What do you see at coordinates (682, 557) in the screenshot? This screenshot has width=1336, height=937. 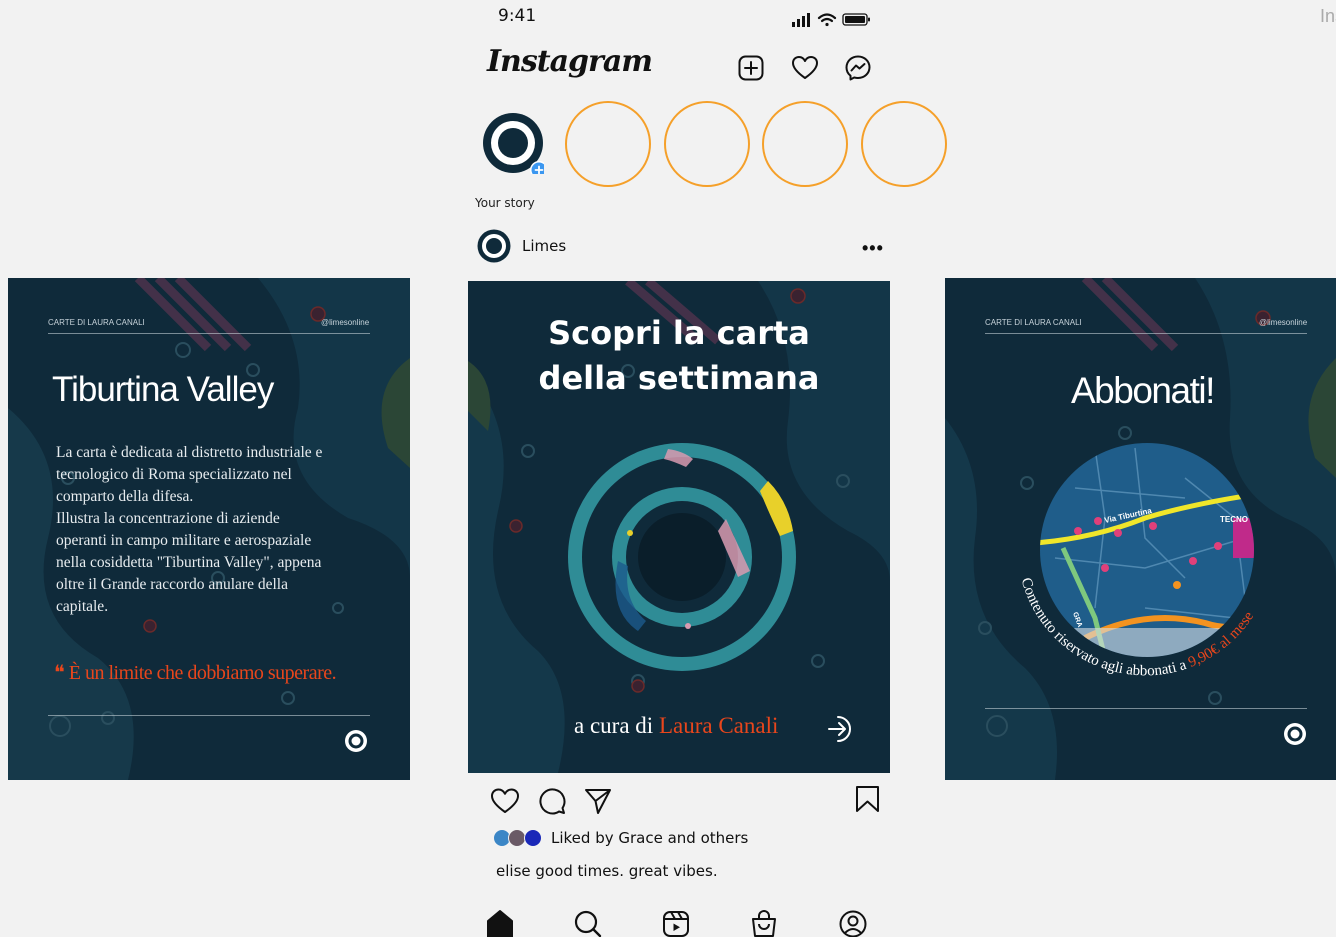 I see `target-graphic` at bounding box center [682, 557].